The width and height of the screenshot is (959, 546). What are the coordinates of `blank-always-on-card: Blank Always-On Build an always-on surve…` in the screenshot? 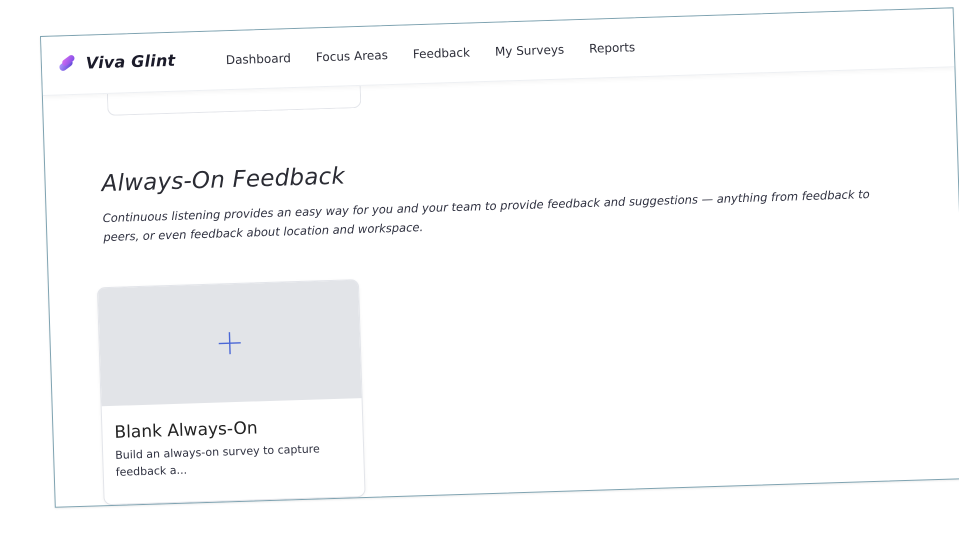 It's located at (231, 392).